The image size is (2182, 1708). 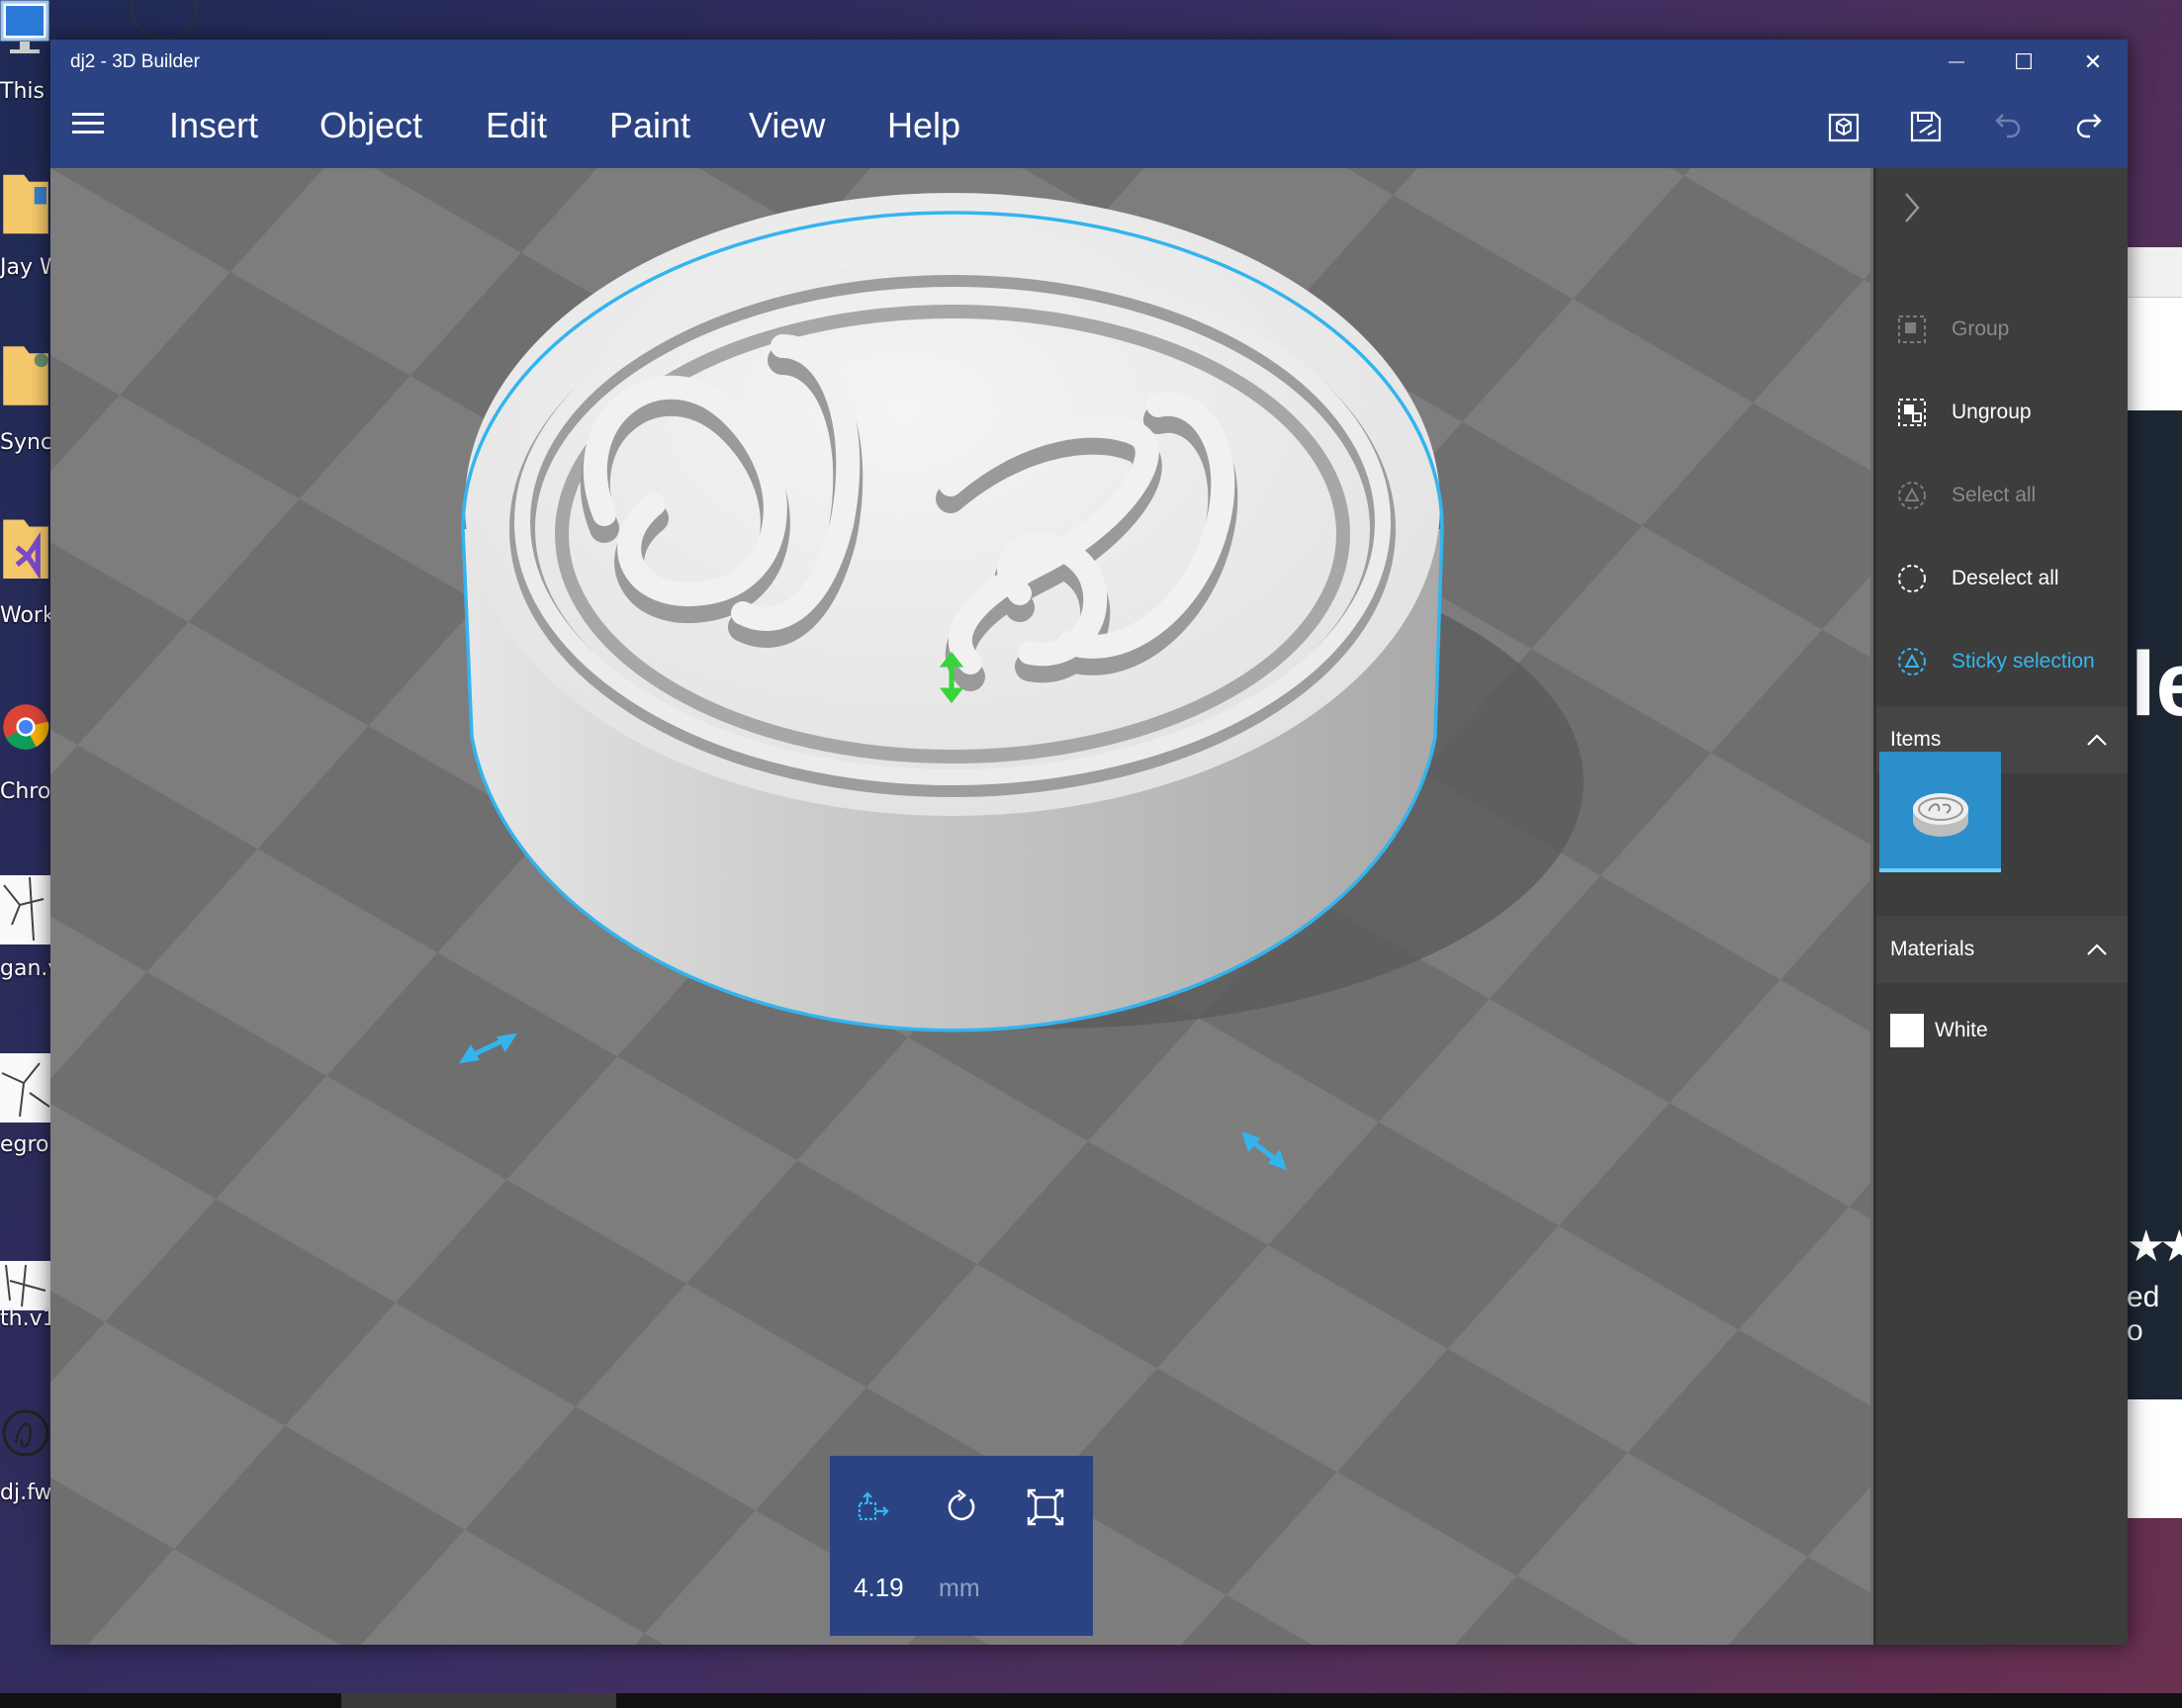 I want to click on chrome-icon, so click(x=26, y=727).